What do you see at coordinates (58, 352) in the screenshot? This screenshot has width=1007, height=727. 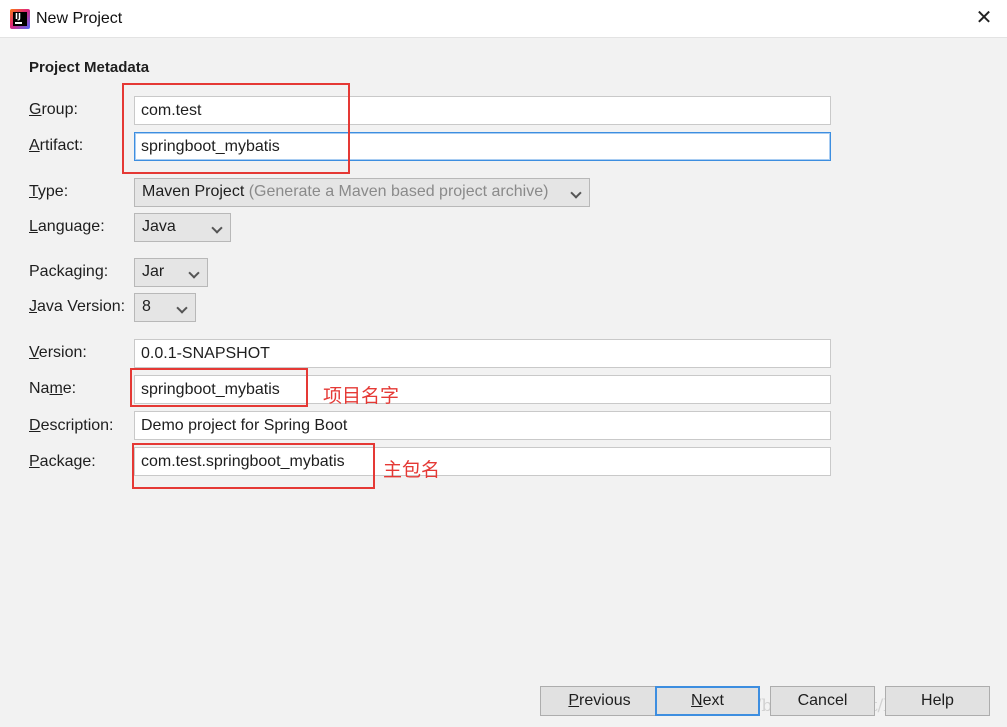 I see `version-label: Version:` at bounding box center [58, 352].